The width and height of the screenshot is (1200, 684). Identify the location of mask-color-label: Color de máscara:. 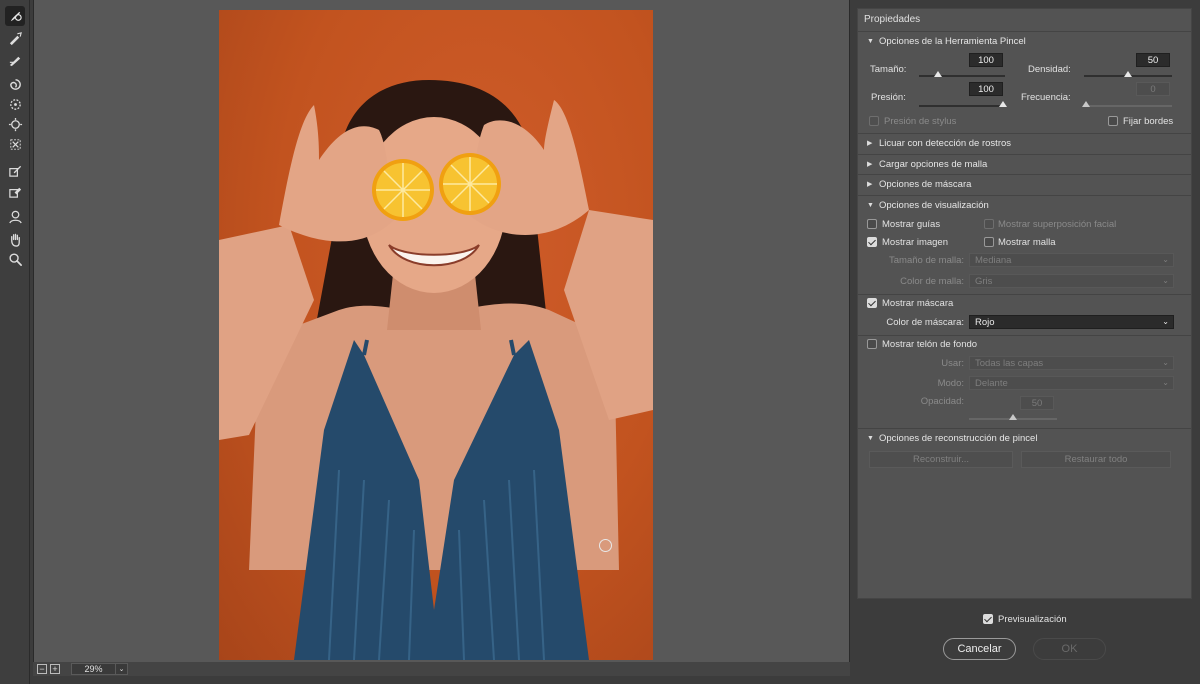
(925, 322).